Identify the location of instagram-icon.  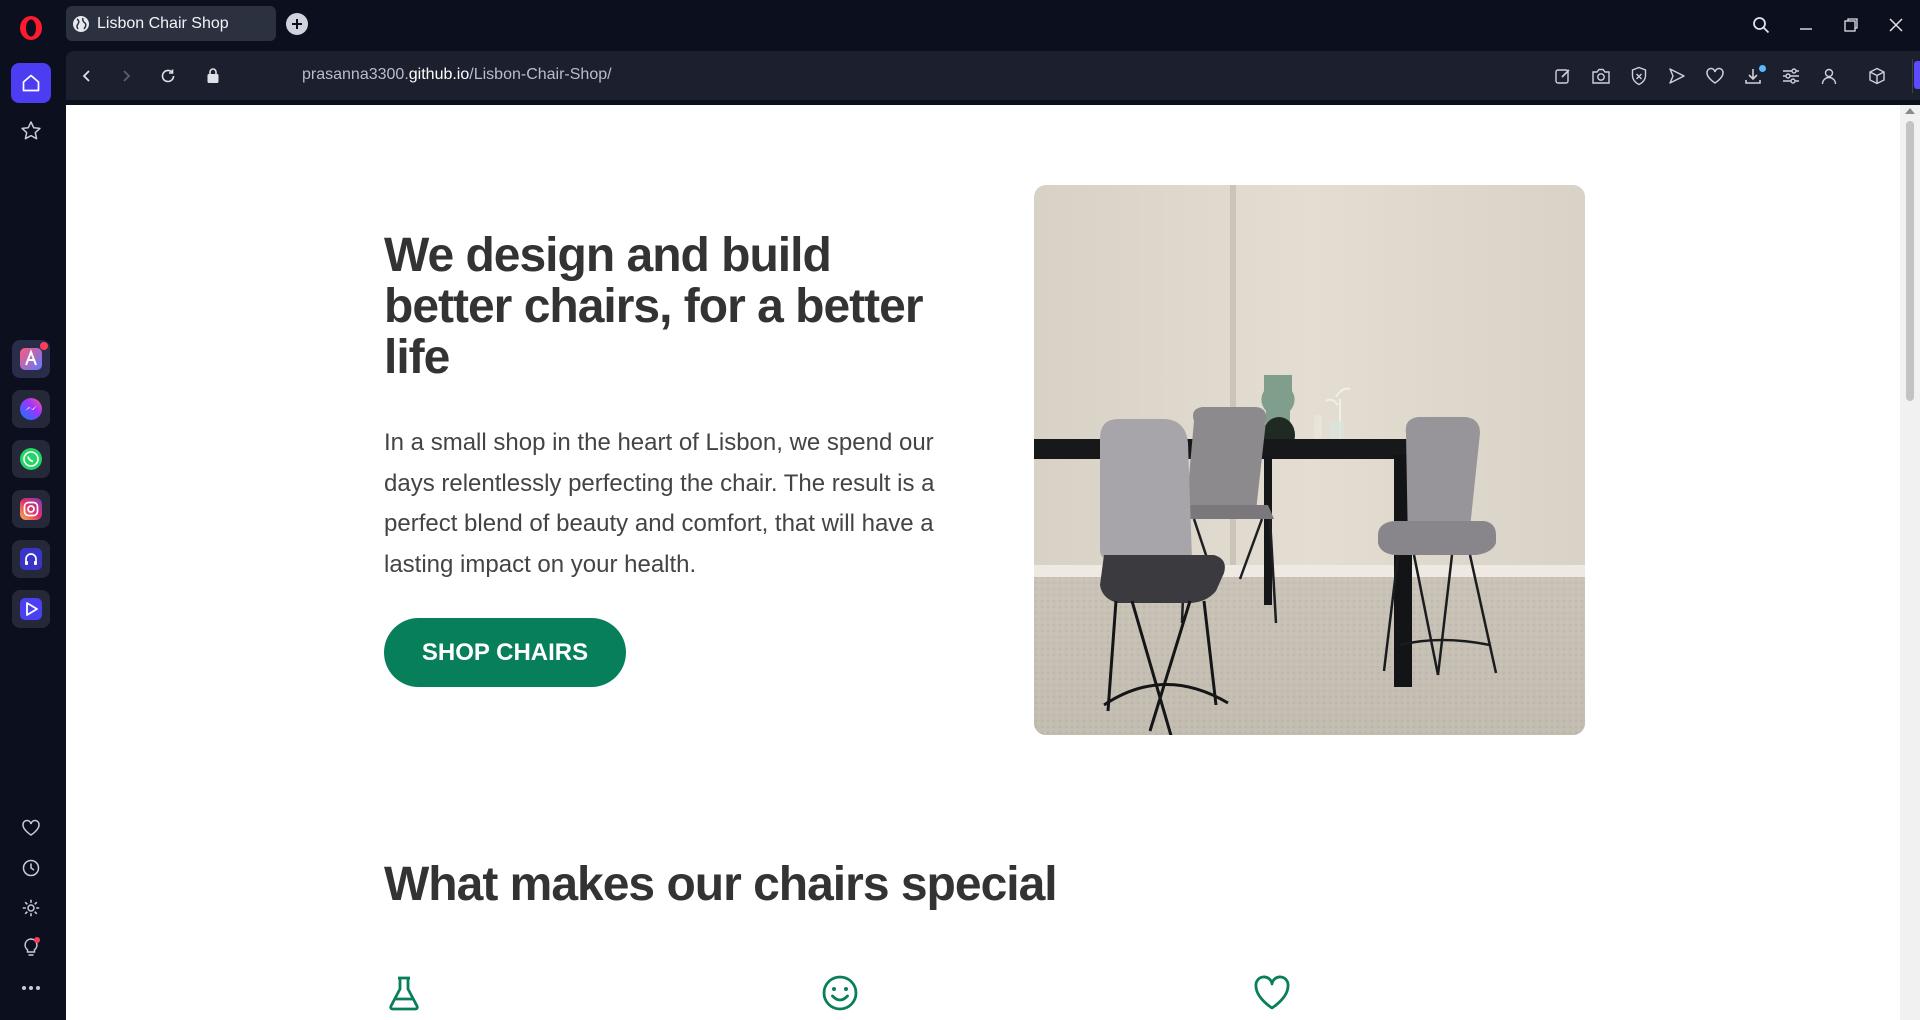
(31, 509).